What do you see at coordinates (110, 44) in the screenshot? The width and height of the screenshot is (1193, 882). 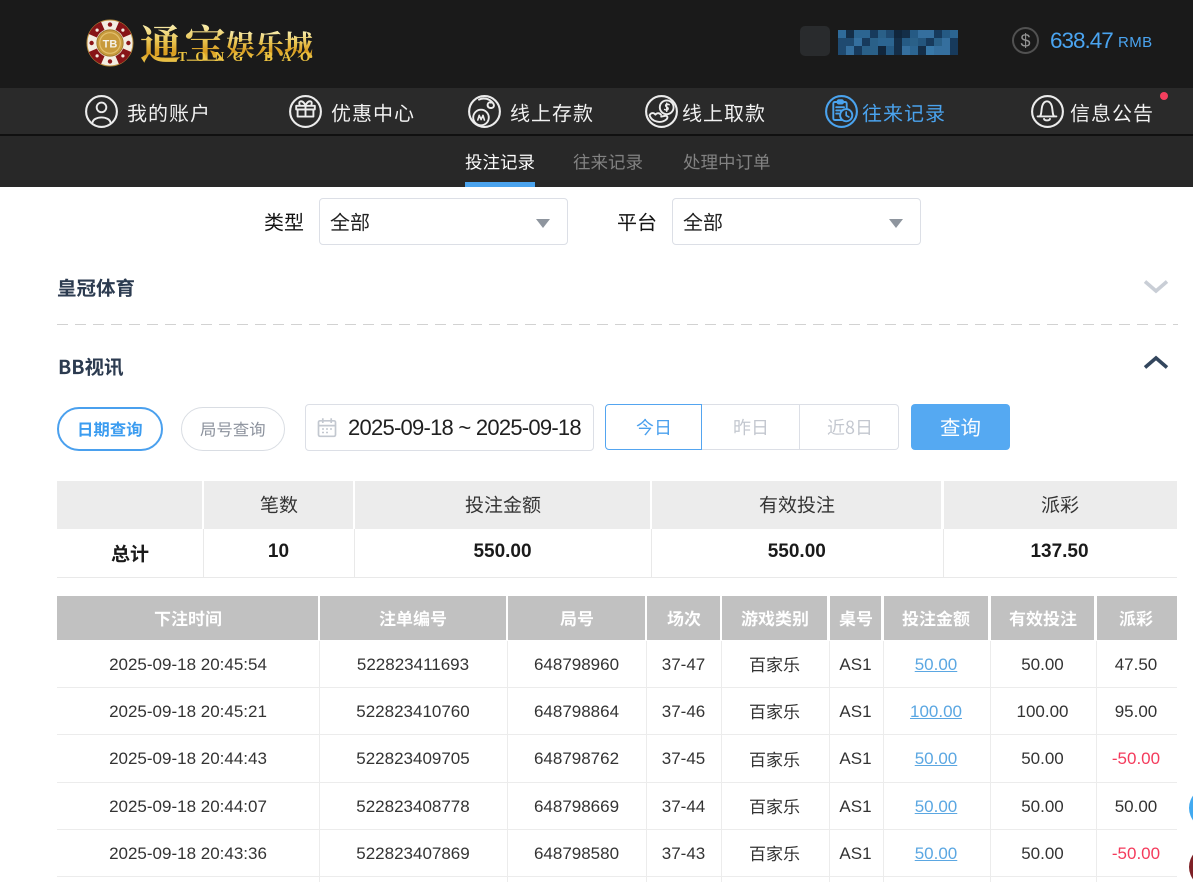 I see `svg-text: TB` at bounding box center [110, 44].